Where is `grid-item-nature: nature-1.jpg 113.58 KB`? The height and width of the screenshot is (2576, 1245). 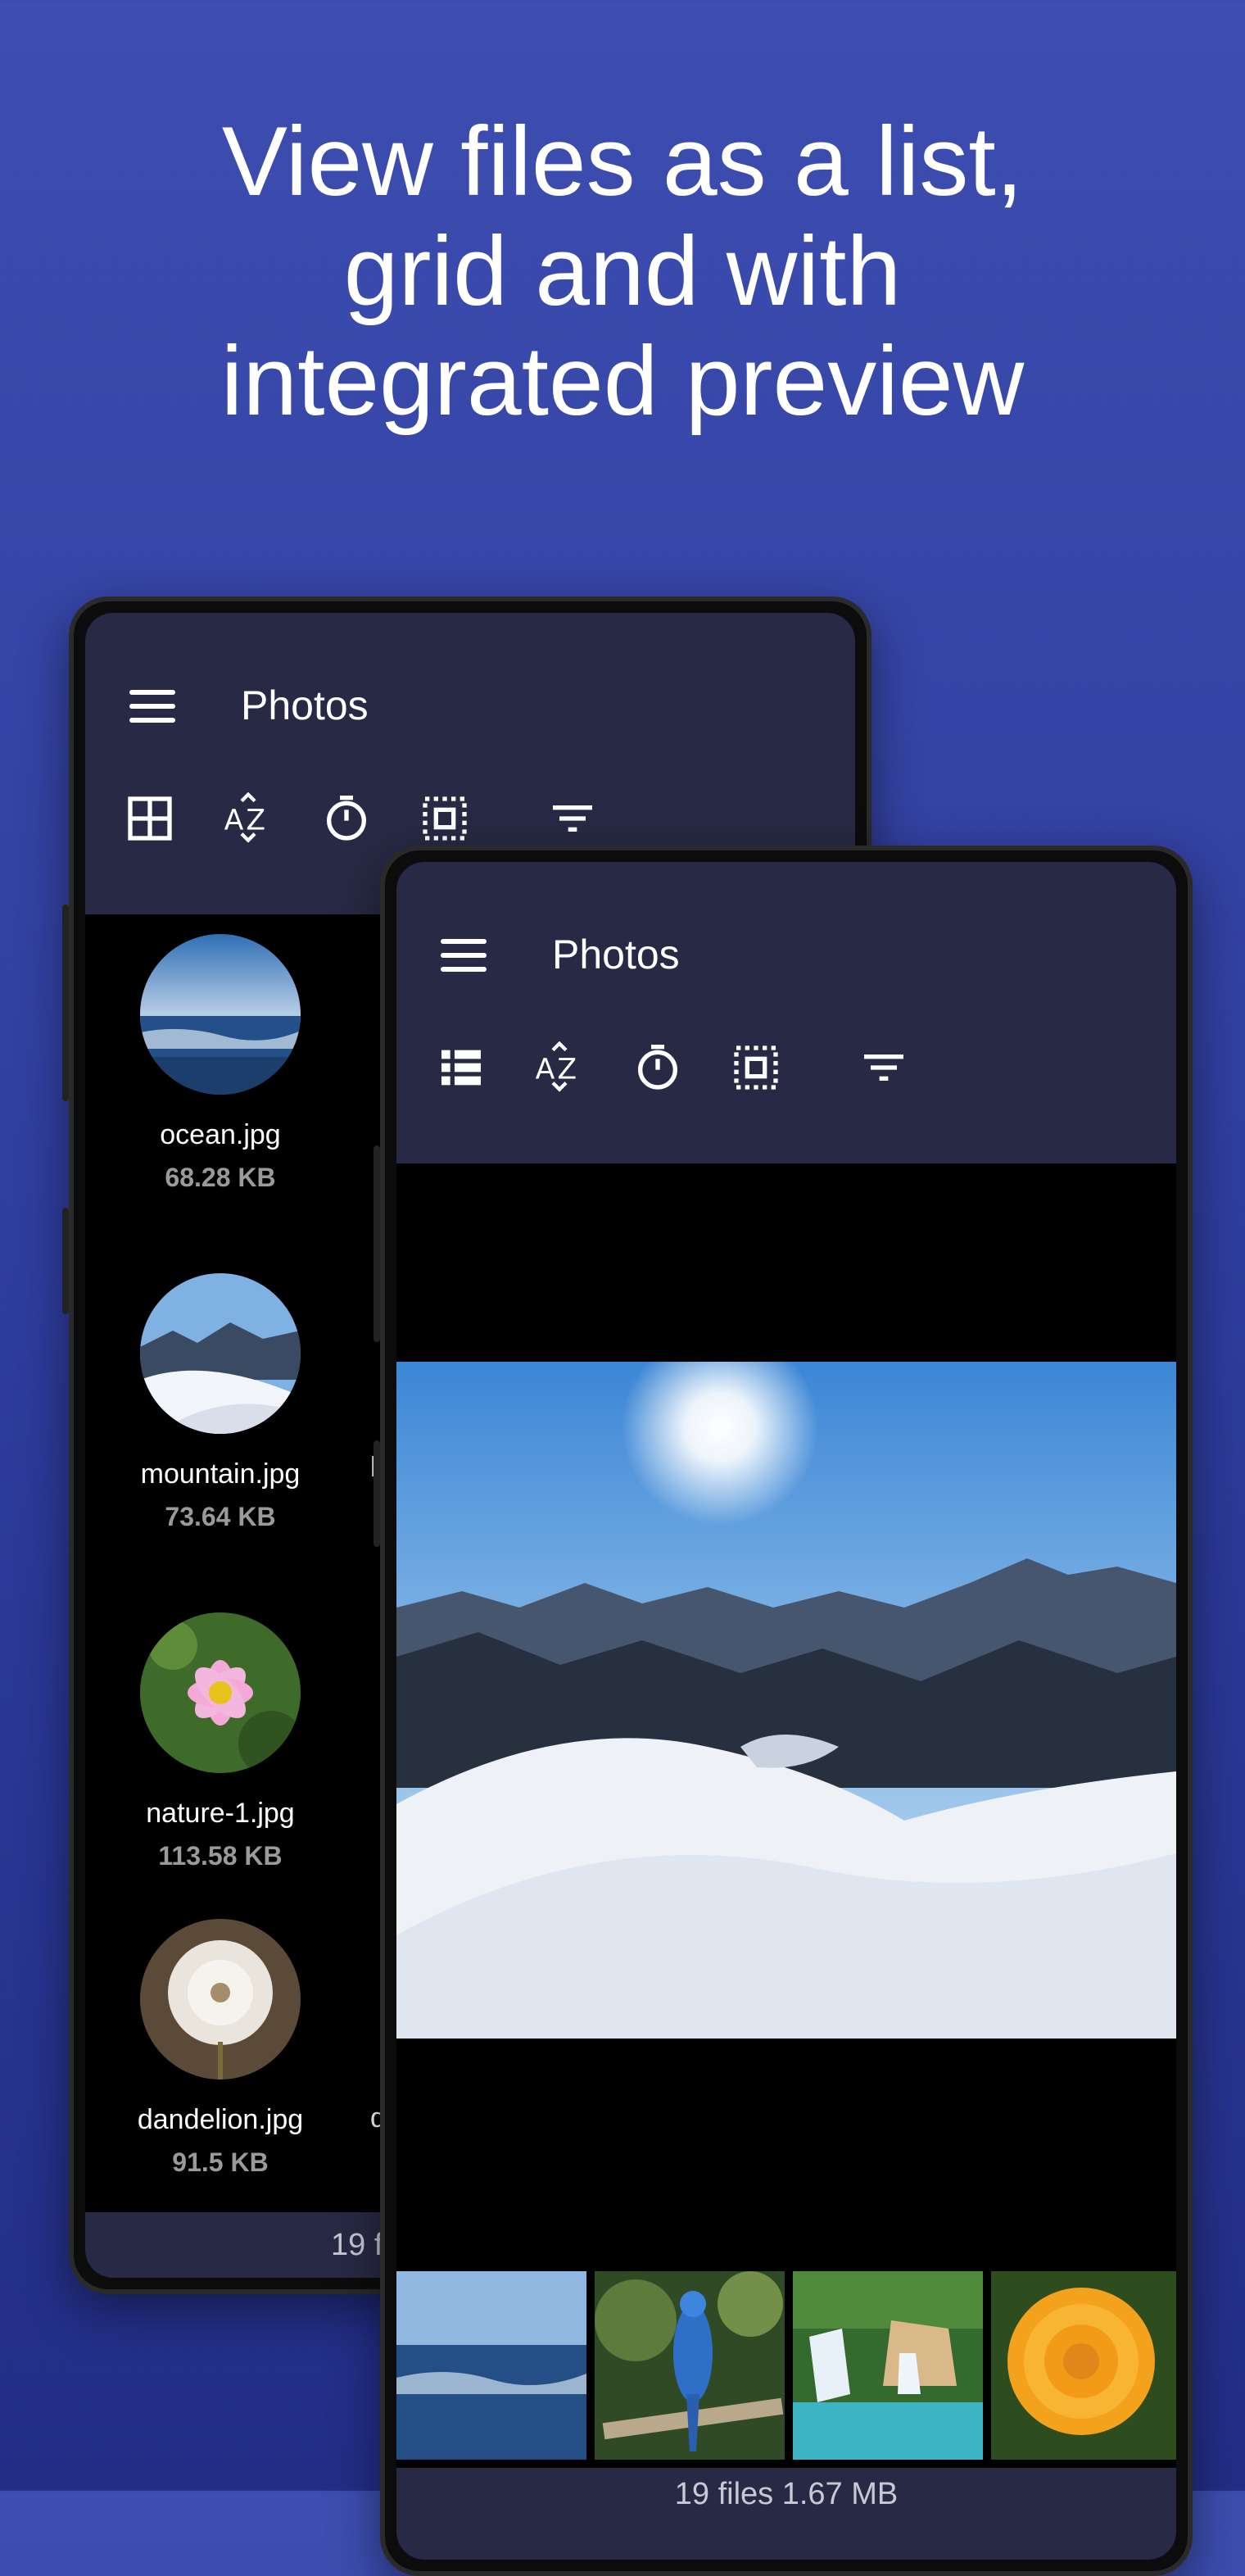 grid-item-nature: nature-1.jpg 113.58 KB is located at coordinates (220, 1741).